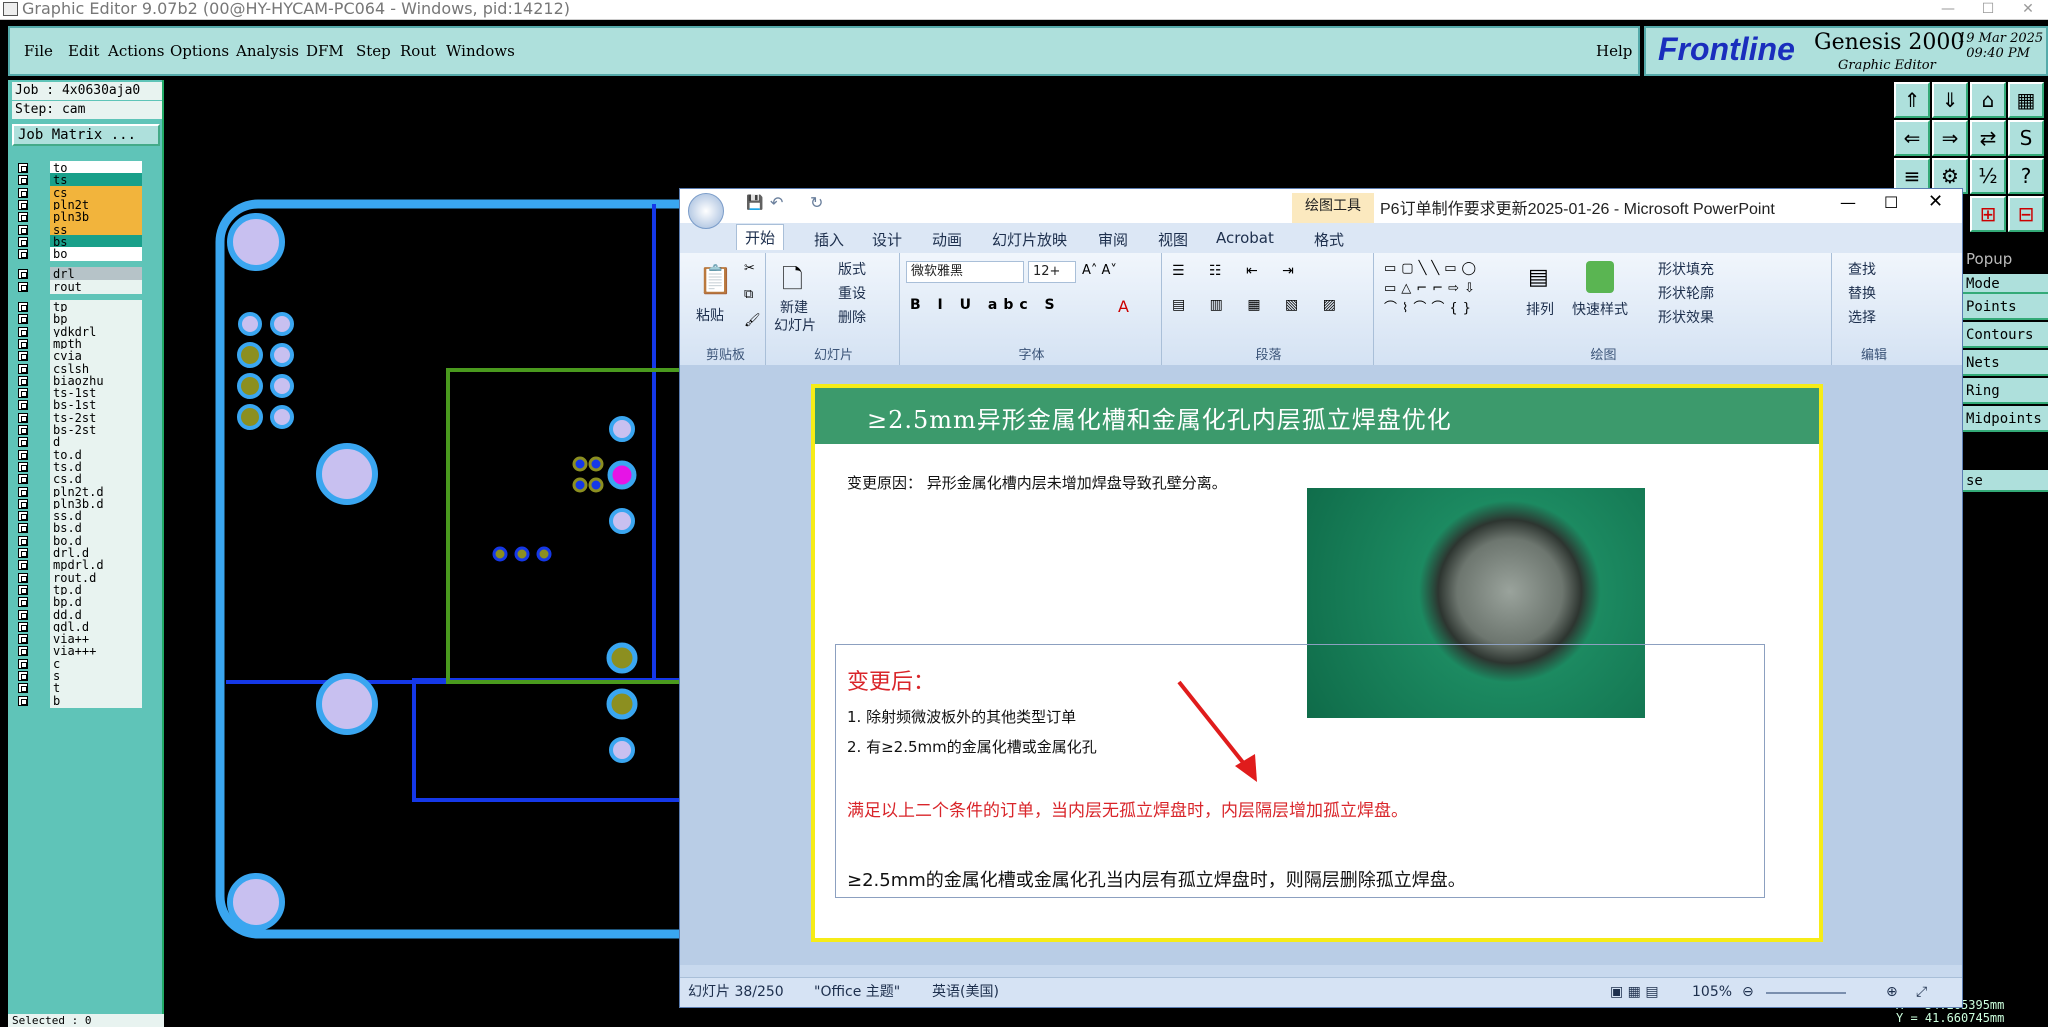 The height and width of the screenshot is (1027, 2048). What do you see at coordinates (1686, 317) in the screenshot?
I see `shape-effect-button: 形状效果` at bounding box center [1686, 317].